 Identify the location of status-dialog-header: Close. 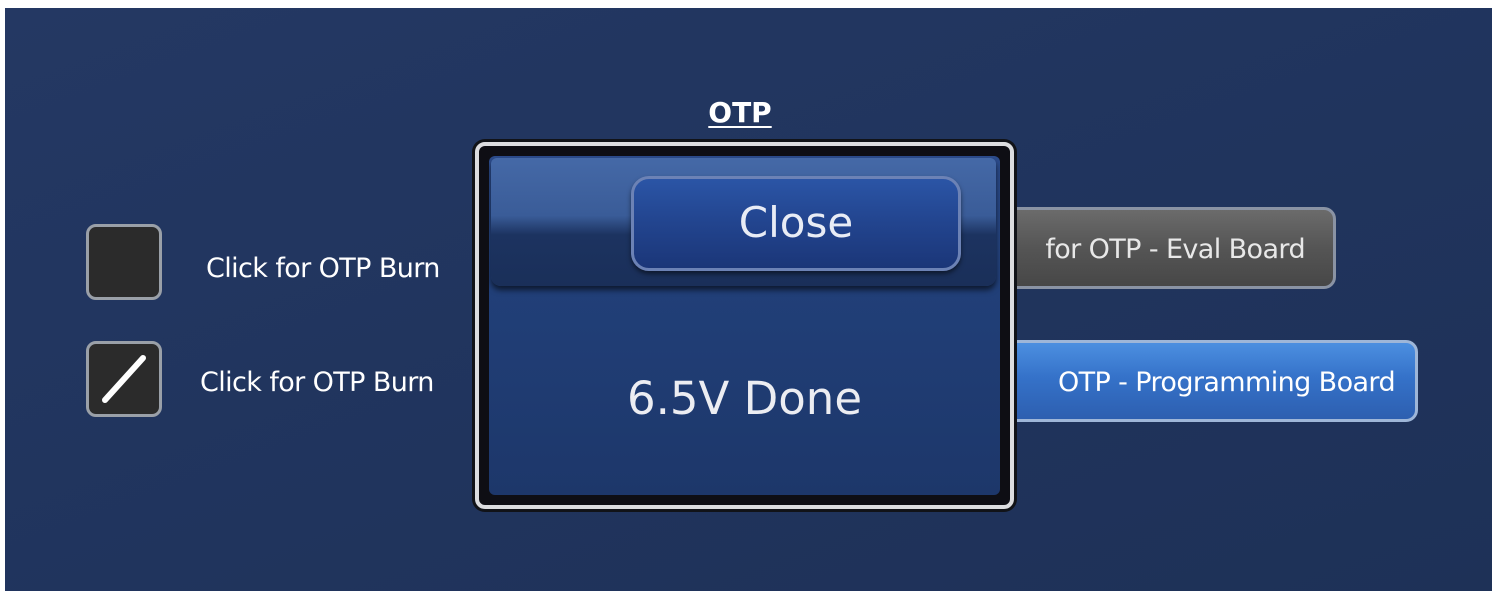
(743, 222).